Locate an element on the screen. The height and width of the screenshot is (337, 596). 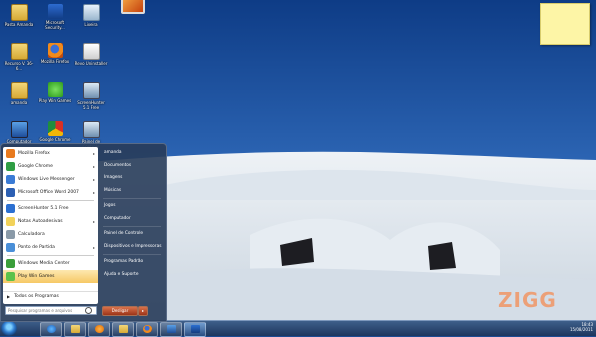
search-icon is located at coordinates (88, 310).